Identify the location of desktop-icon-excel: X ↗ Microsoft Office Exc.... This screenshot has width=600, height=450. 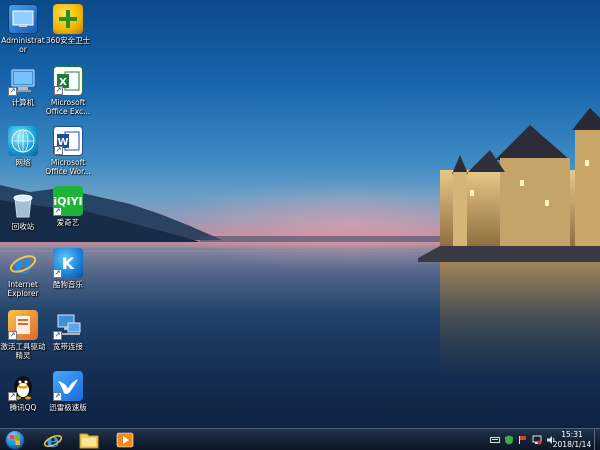
(68, 91).